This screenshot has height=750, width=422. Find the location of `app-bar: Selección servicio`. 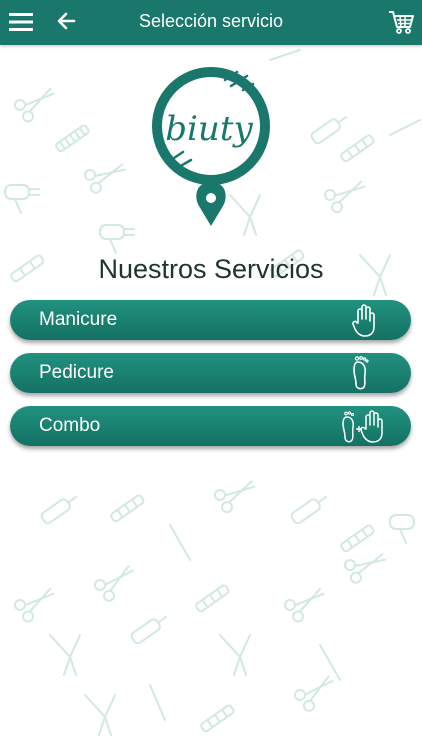

app-bar: Selección servicio is located at coordinates (211, 22).